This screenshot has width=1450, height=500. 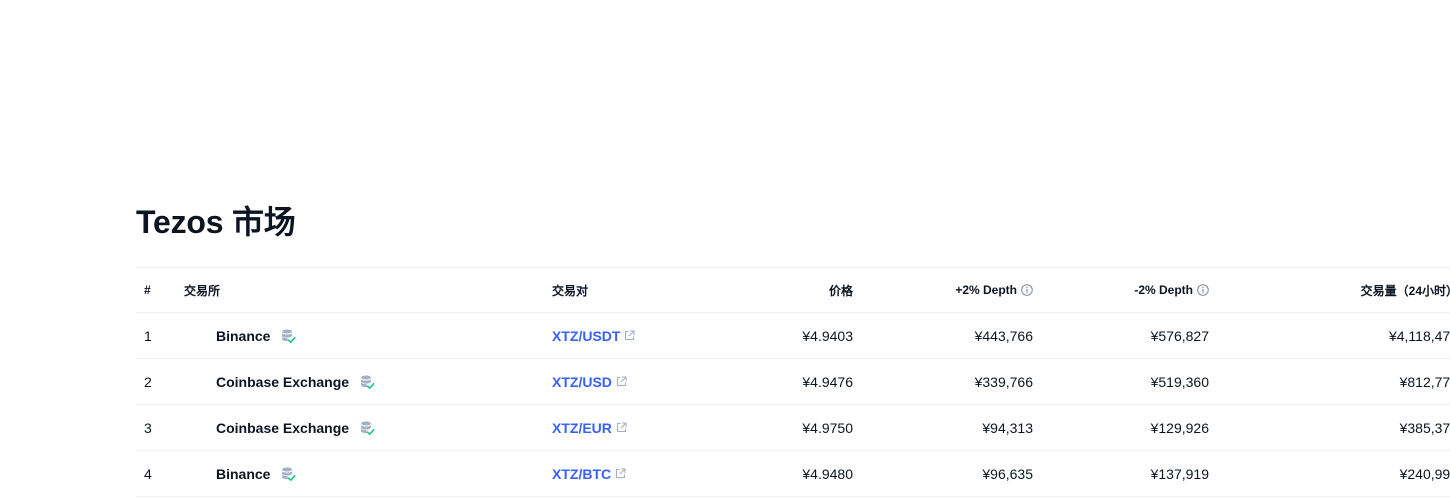 I want to click on row-rank: 3, so click(x=160, y=427).